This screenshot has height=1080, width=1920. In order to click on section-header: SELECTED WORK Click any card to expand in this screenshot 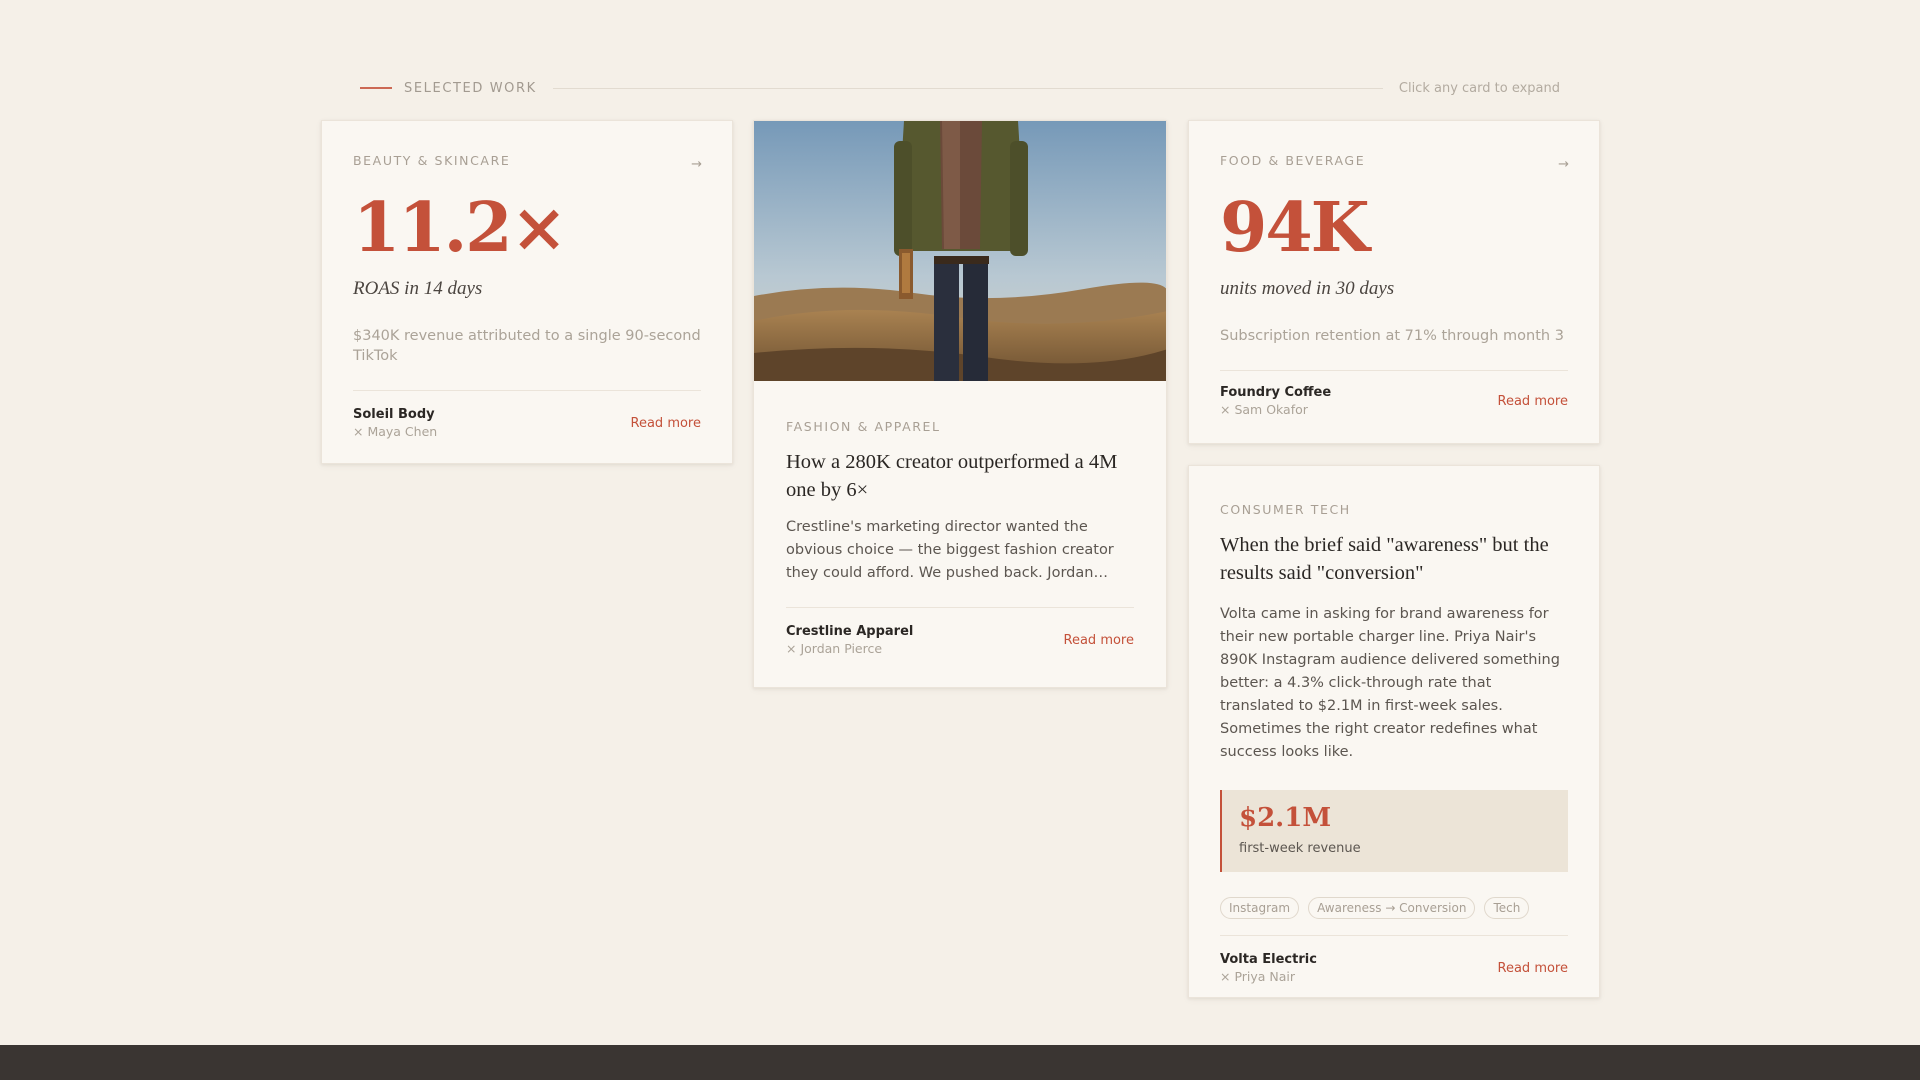, I will do `click(960, 88)`.